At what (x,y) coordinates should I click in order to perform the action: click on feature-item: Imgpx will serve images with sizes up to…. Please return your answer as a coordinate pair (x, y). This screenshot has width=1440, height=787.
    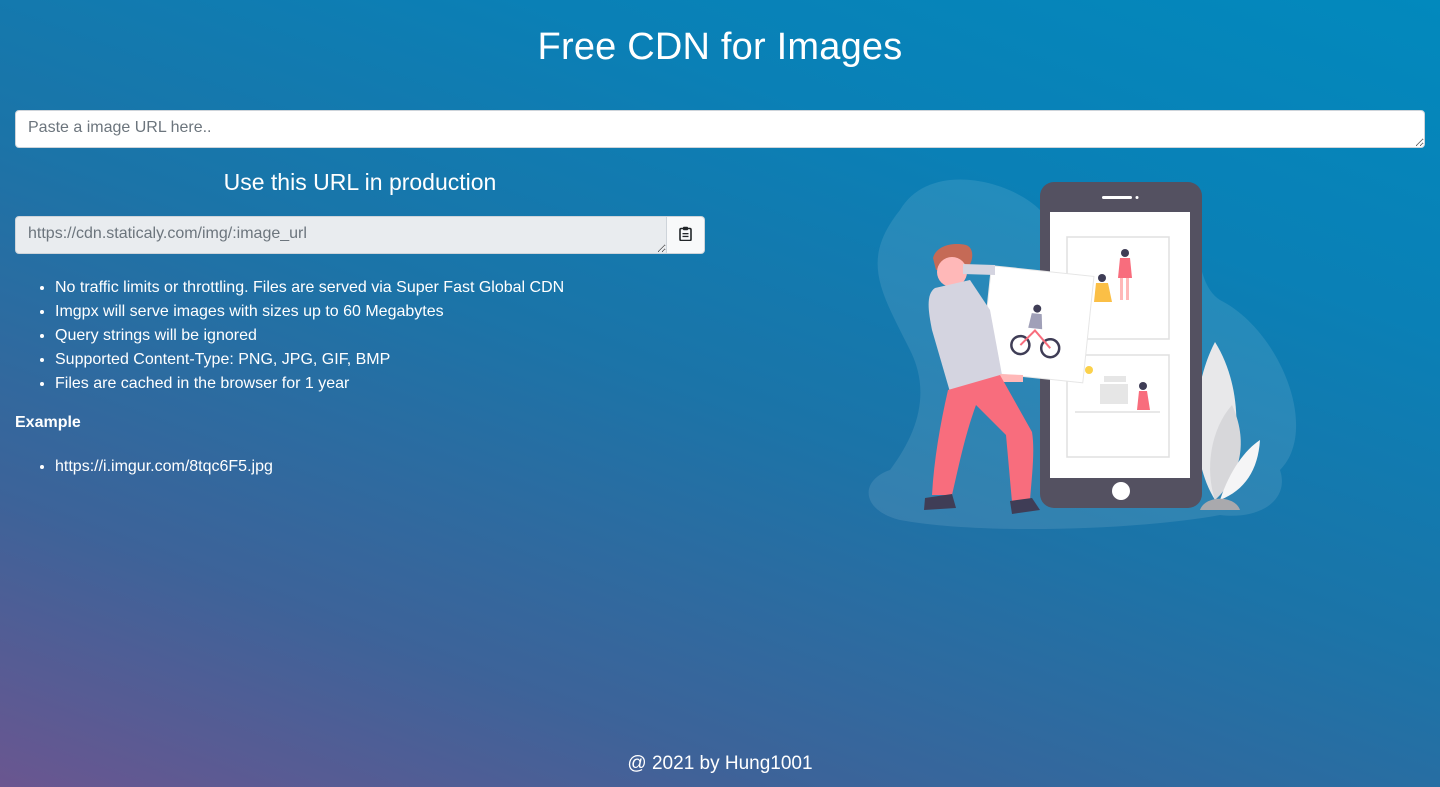
    Looking at the image, I should click on (405, 312).